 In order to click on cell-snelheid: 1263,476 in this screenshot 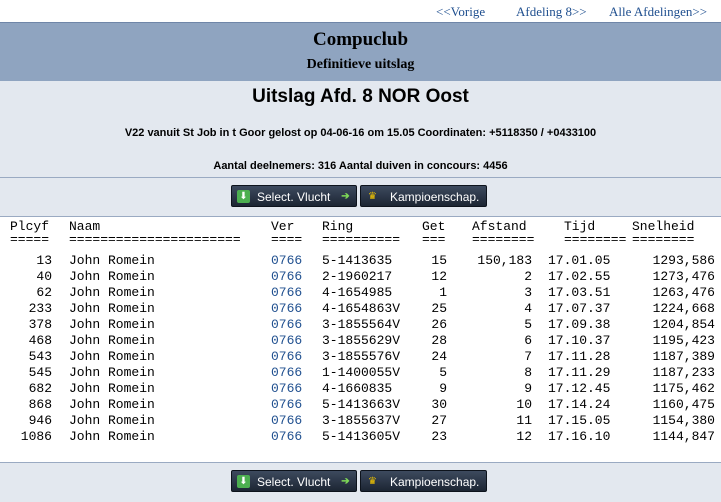, I will do `click(683, 292)`.